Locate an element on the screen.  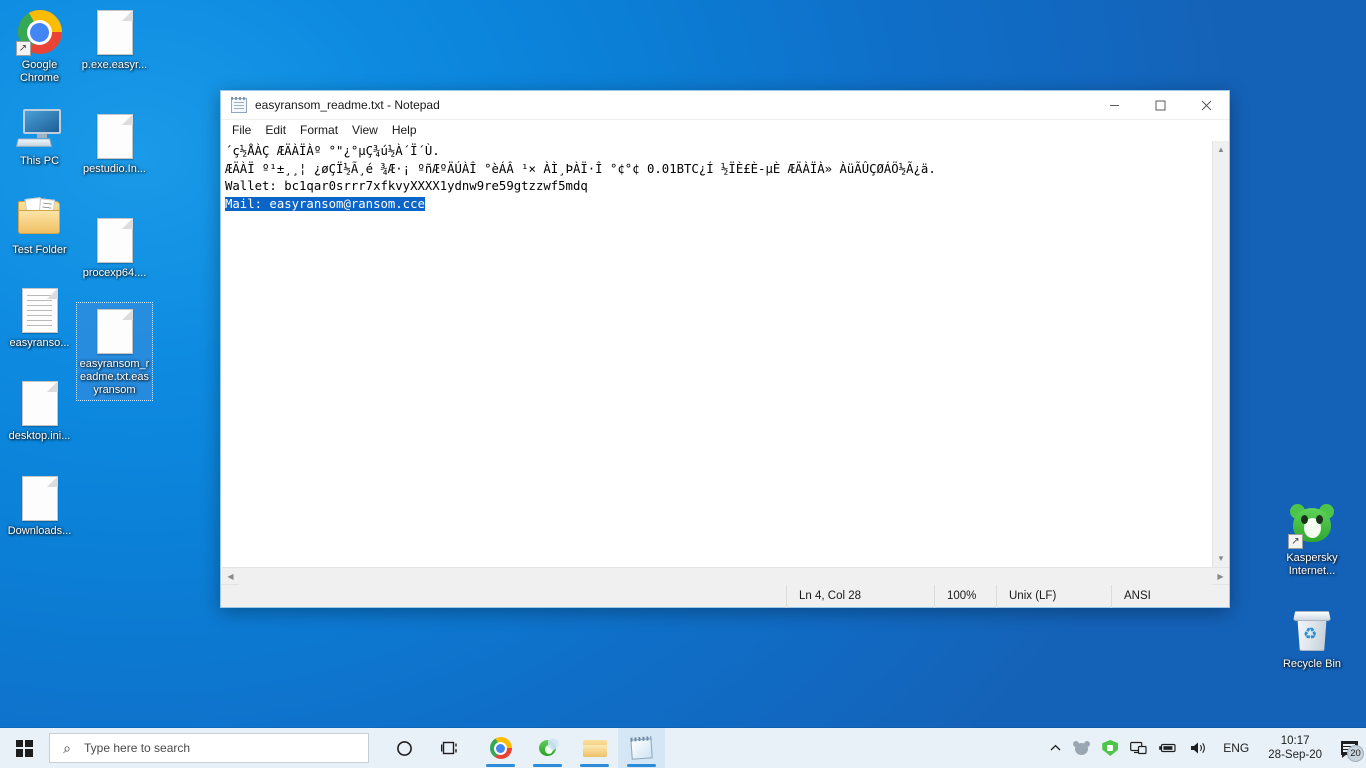
scroll-right-icon: ▶ is located at coordinates (1220, 576).